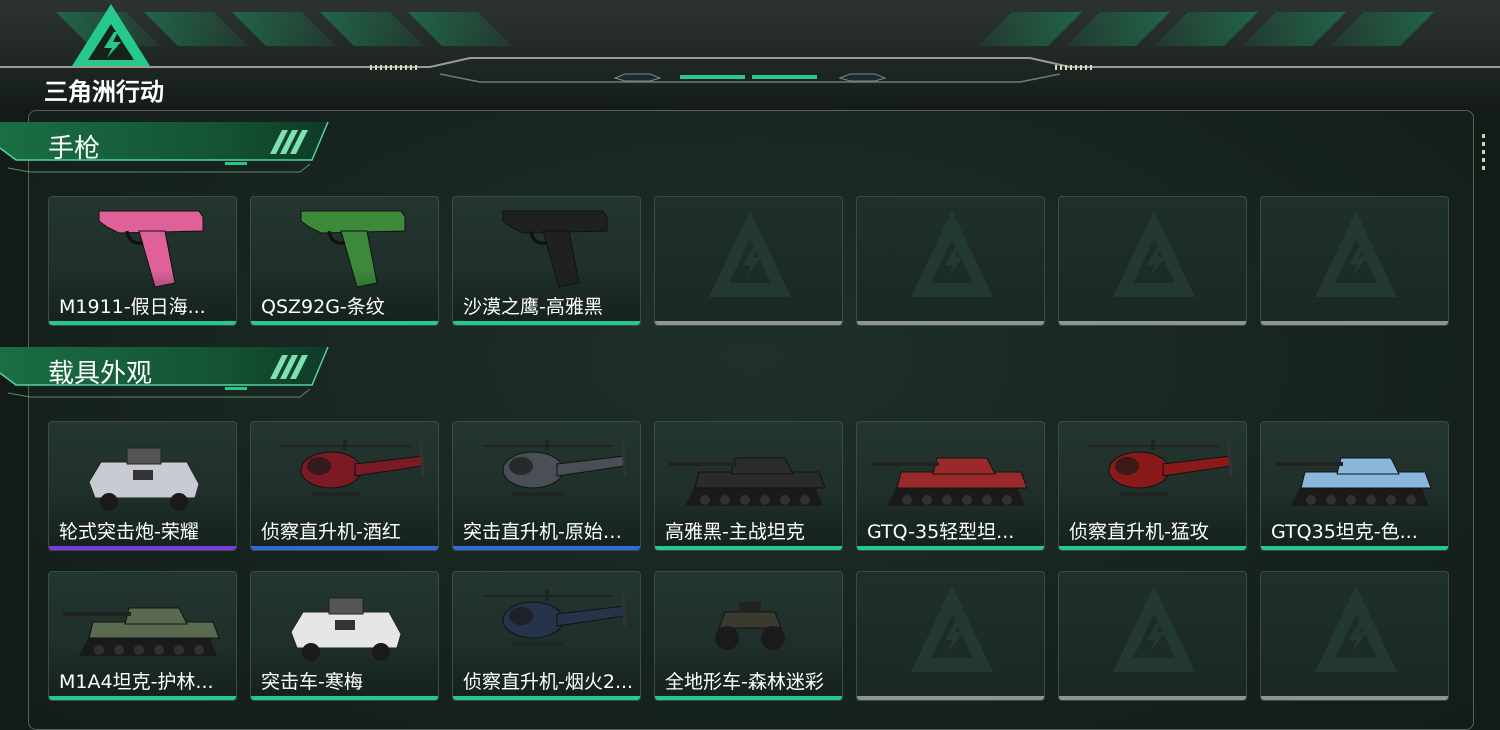 This screenshot has width=1500, height=730. What do you see at coordinates (104, 92) in the screenshot?
I see `logo-text: 三角洲行动` at bounding box center [104, 92].